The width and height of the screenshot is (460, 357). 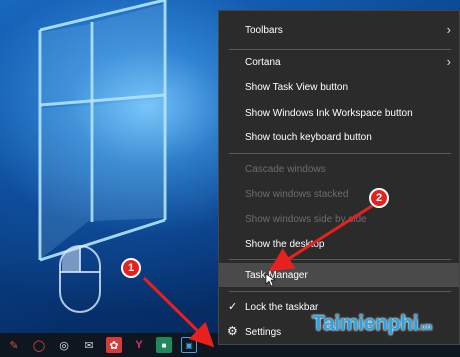 I want to click on menu-item-label: Cascade windows, so click(x=285, y=169).